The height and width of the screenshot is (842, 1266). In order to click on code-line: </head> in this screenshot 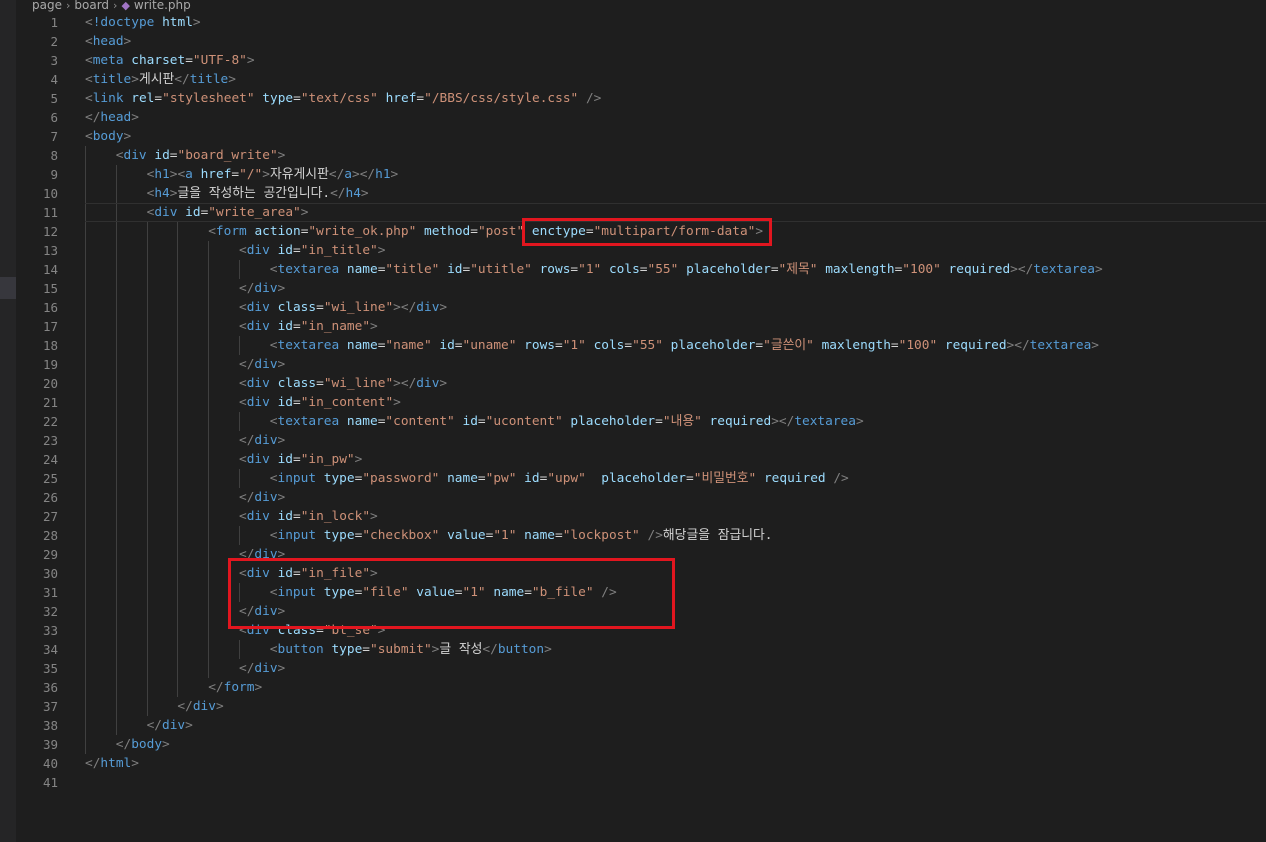, I will do `click(675, 117)`.